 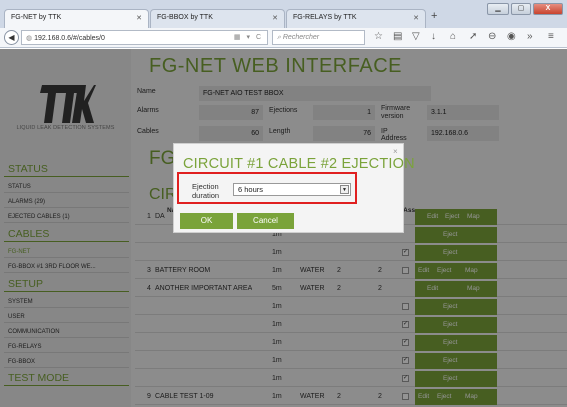 What do you see at coordinates (36, 17) in the screenshot?
I see `tab-title: FG-NET by TTK` at bounding box center [36, 17].